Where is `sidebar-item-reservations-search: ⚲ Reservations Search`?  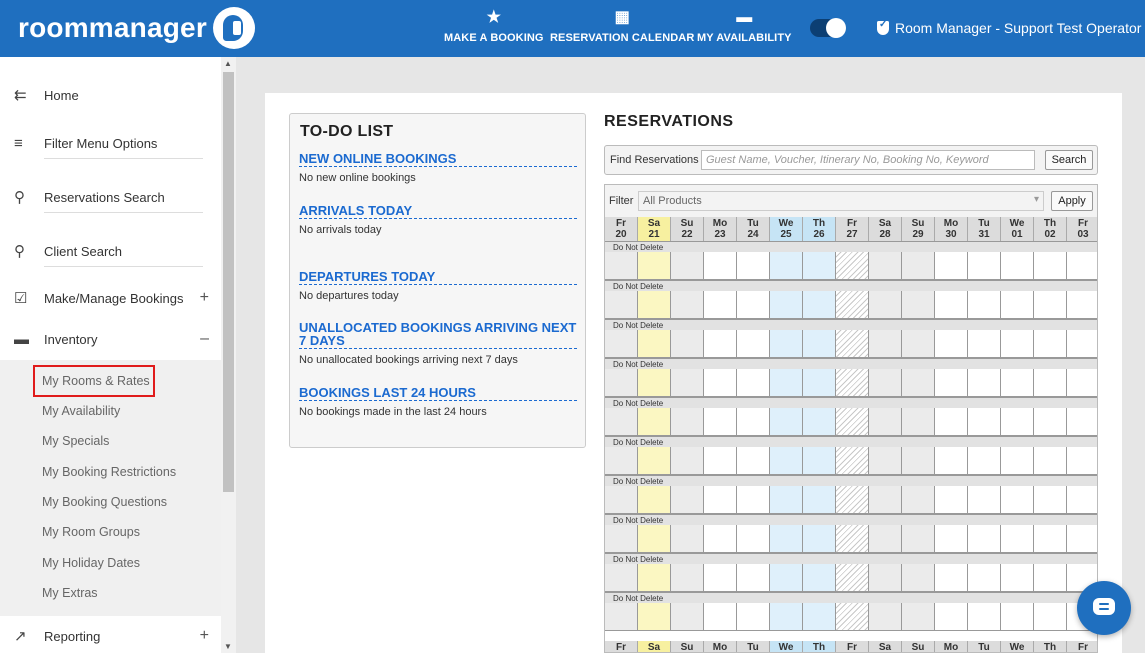 sidebar-item-reservations-search: ⚲ Reservations Search is located at coordinates (110, 197).